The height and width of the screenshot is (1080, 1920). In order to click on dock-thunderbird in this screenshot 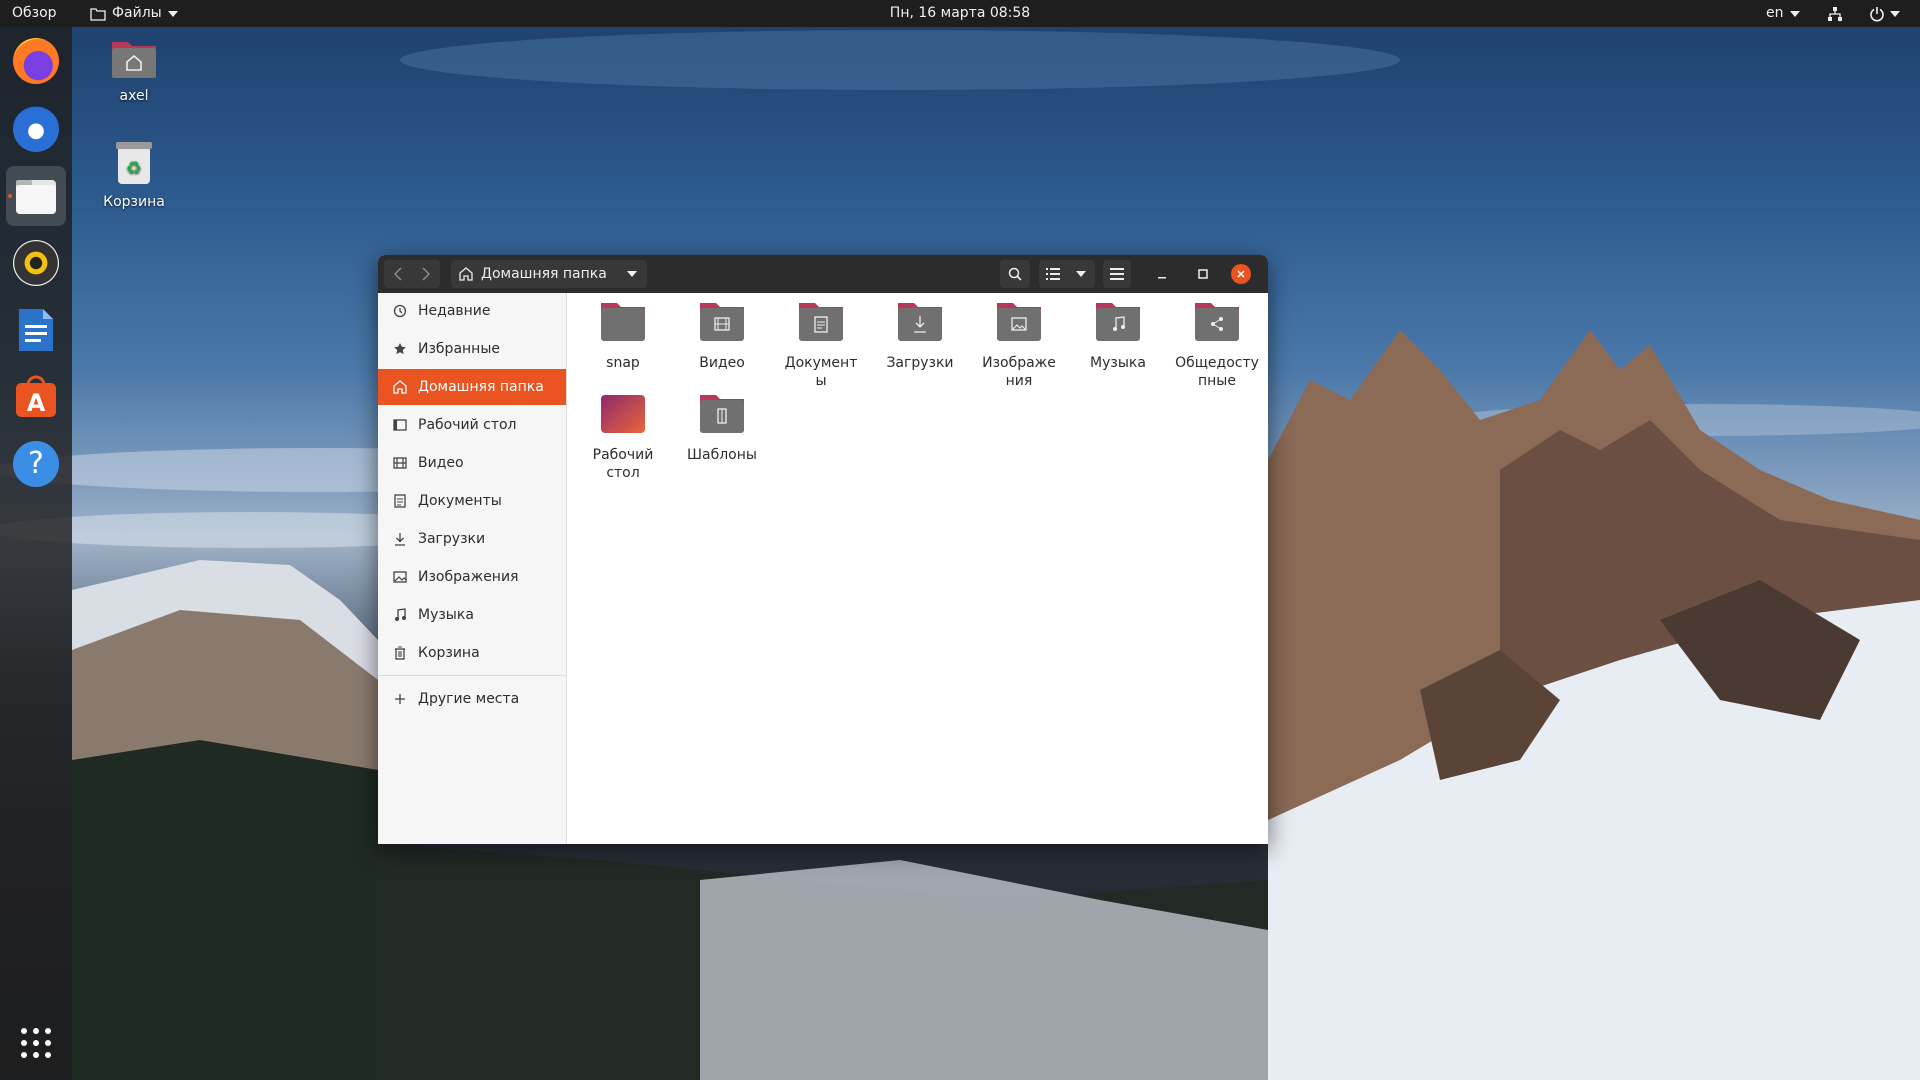, I will do `click(36, 129)`.